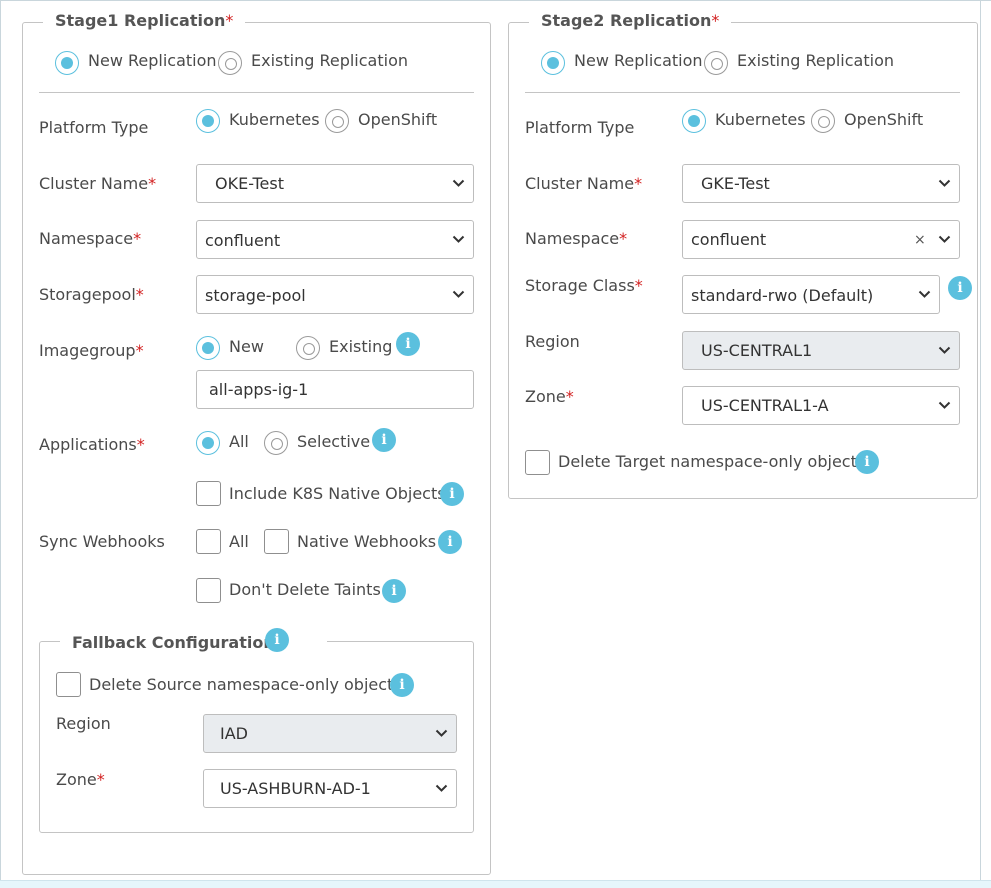 This screenshot has height=888, width=991. What do you see at coordinates (259, 389) in the screenshot?
I see `stage1-imagegroup-value: all-apps-ig-1` at bounding box center [259, 389].